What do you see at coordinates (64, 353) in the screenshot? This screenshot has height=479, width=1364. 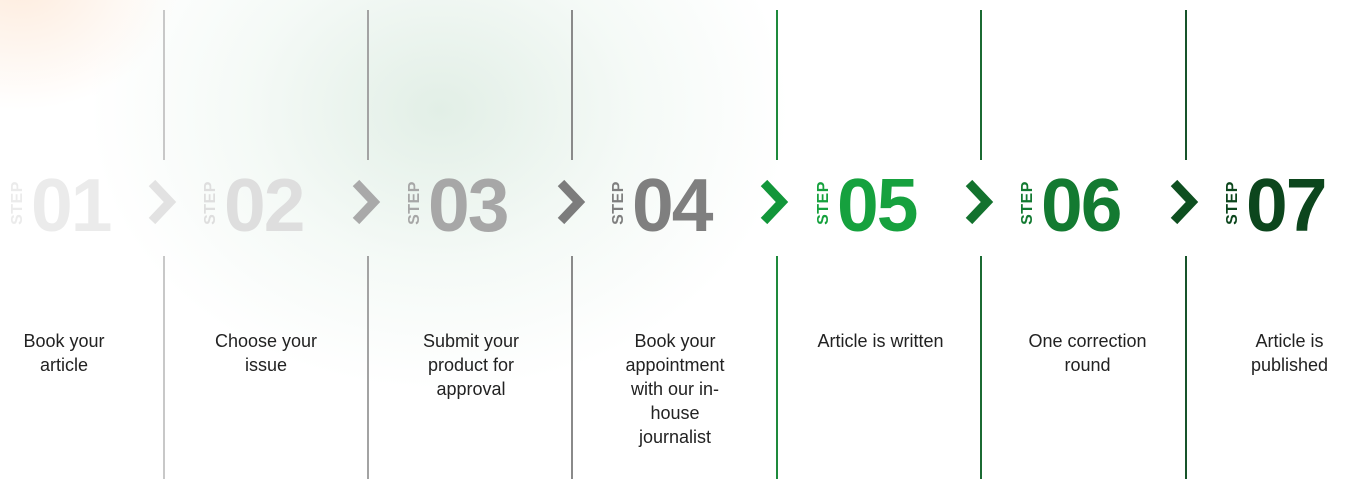 I see `step-caption: Book your article` at bounding box center [64, 353].